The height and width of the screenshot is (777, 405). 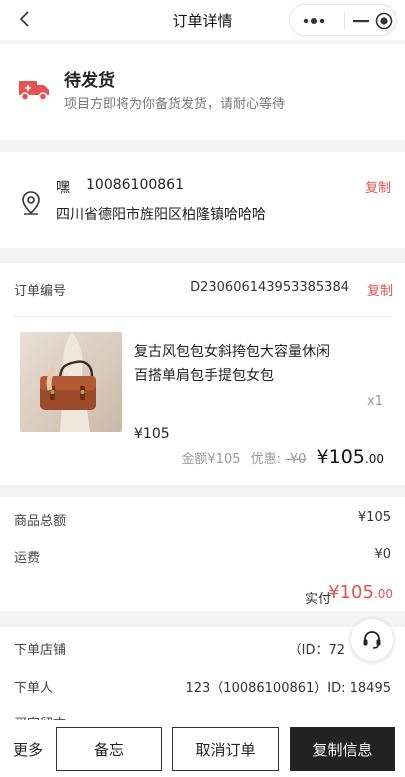 What do you see at coordinates (40, 650) in the screenshot?
I see `store-label: 下单店铺` at bounding box center [40, 650].